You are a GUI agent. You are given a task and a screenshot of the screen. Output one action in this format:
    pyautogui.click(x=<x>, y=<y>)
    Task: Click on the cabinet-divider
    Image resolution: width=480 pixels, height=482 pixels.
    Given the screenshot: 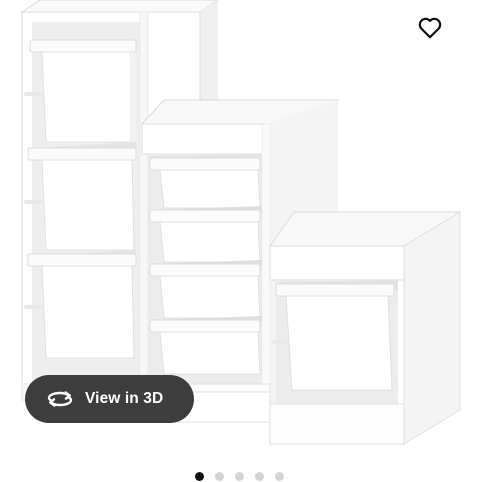 What is the action you would take?
    pyautogui.click(x=144, y=202)
    